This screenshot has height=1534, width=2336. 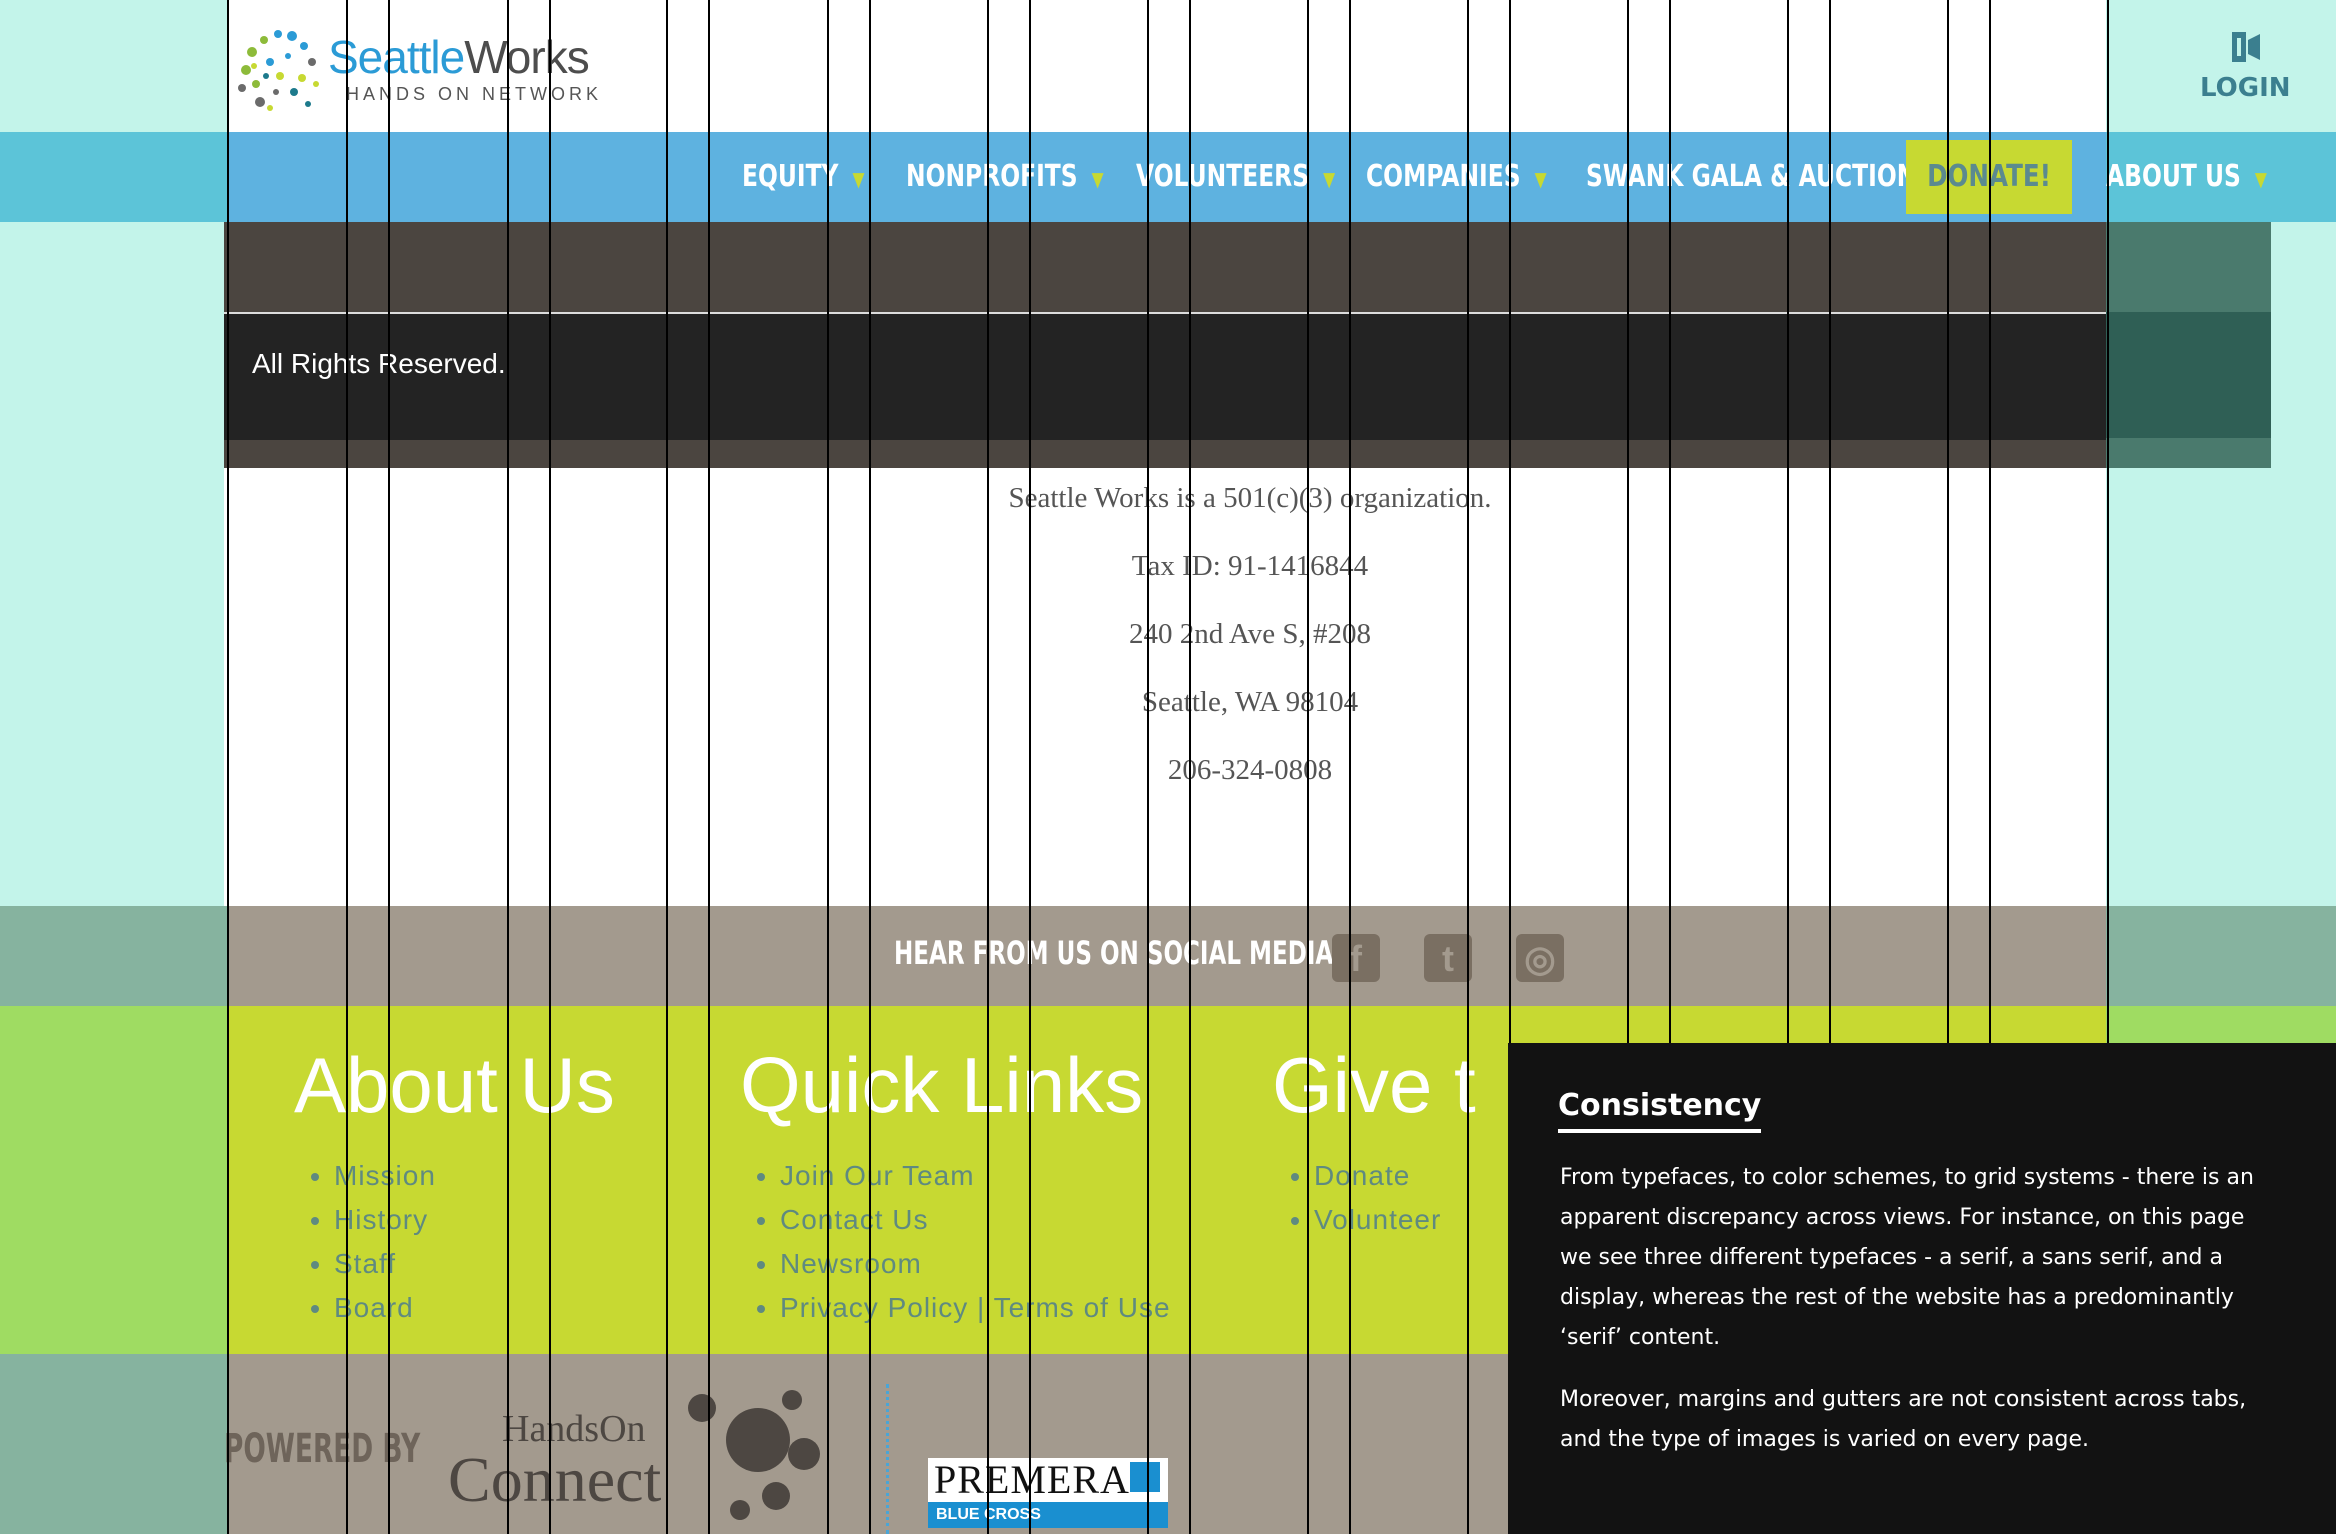 What do you see at coordinates (1223, 176) in the screenshot?
I see `nav-label: VOLUNTEERS` at bounding box center [1223, 176].